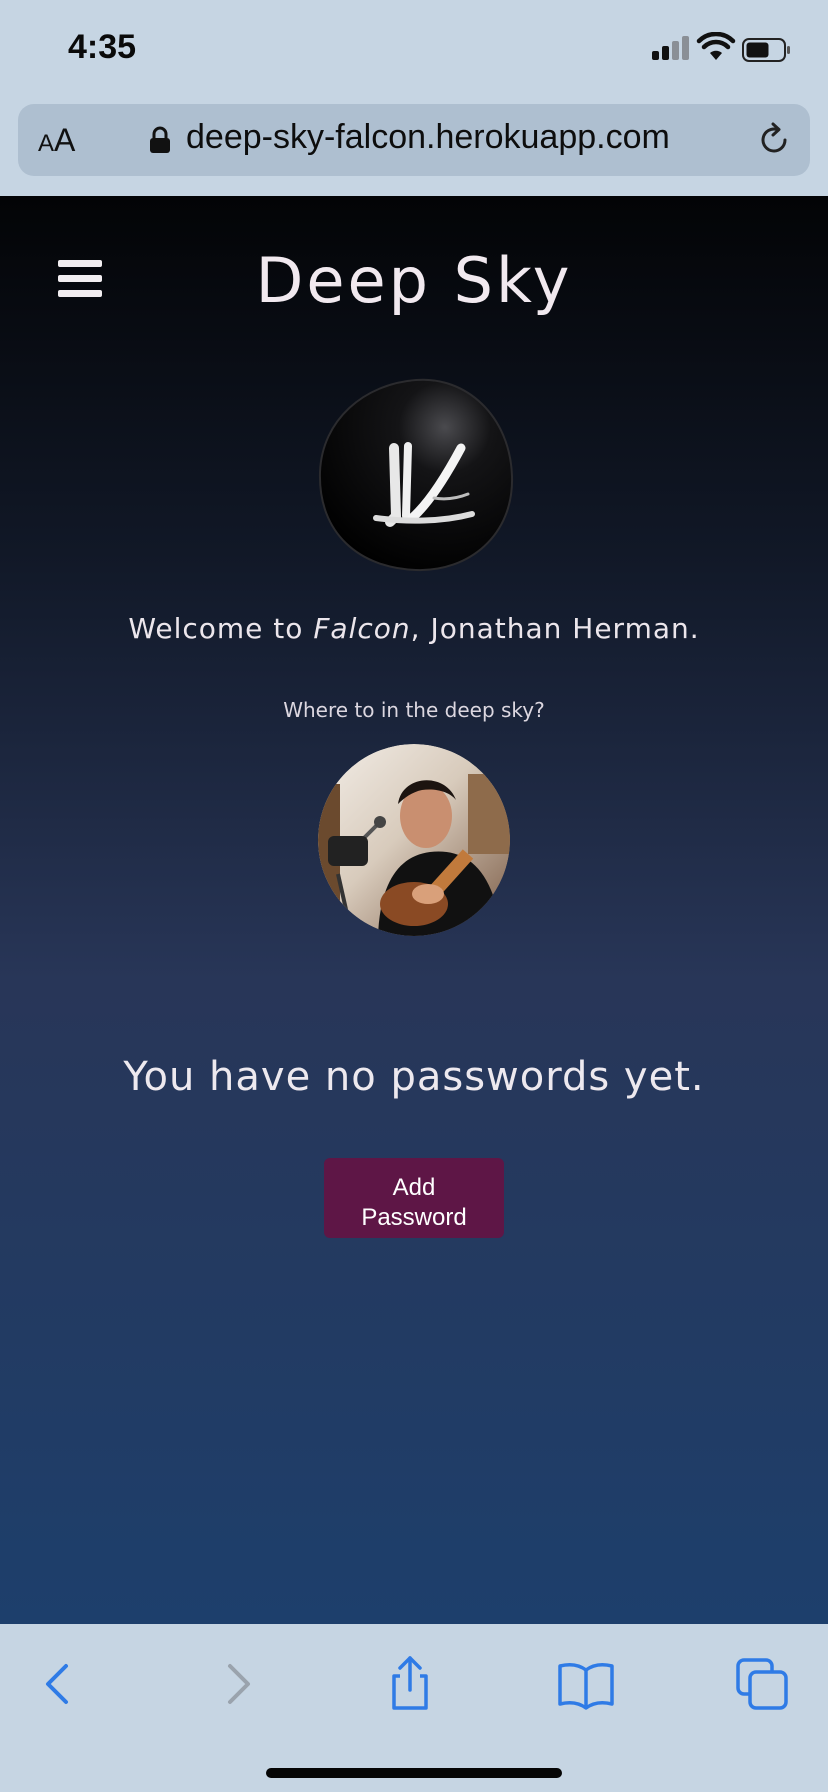  I want to click on text-size-small-label: A, so click(46, 143).